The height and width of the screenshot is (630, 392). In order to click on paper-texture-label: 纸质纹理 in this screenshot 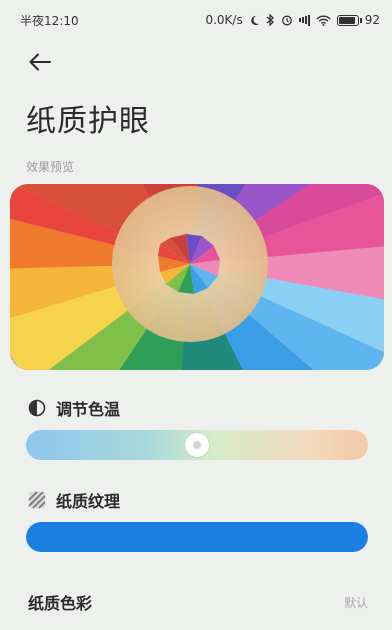, I will do `click(88, 501)`.